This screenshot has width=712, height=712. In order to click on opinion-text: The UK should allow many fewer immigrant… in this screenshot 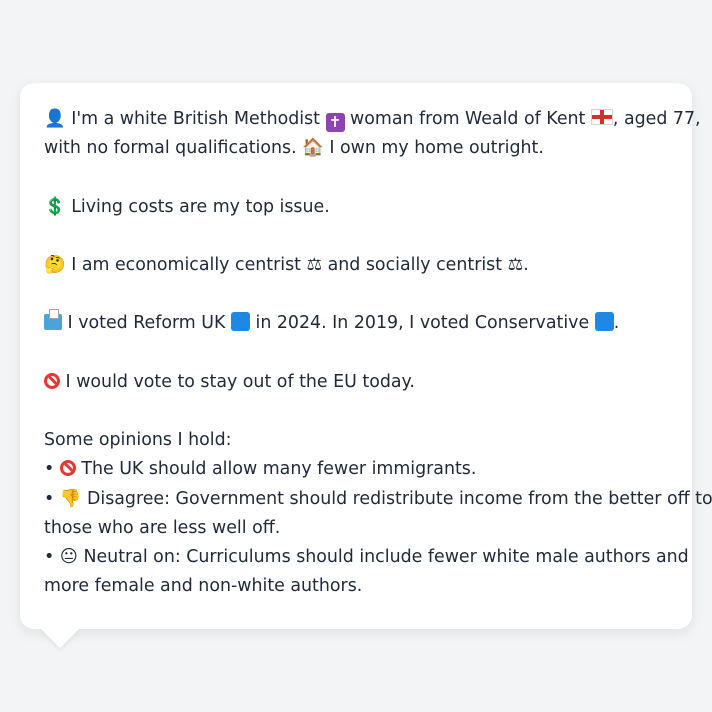, I will do `click(279, 469)`.